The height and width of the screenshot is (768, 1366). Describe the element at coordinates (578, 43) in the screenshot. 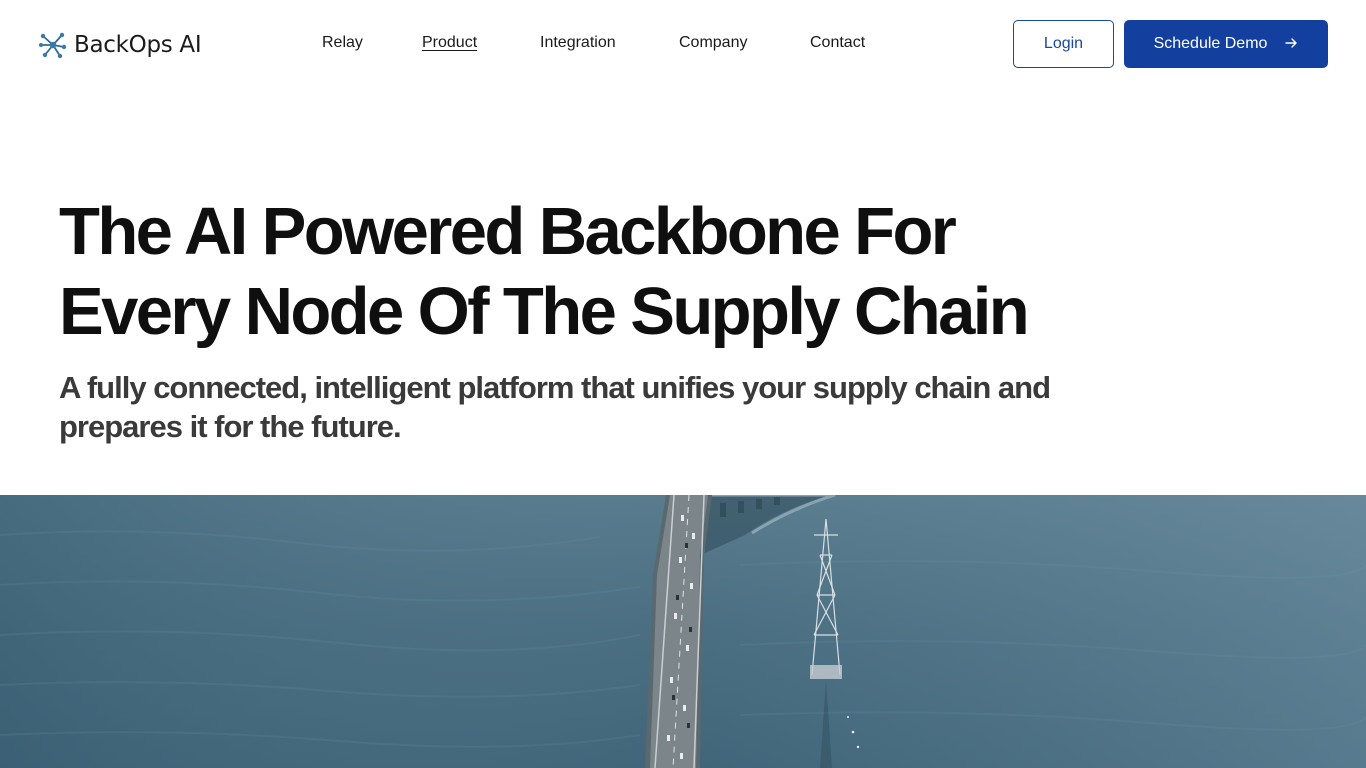

I see `nav-item-integration: Integration` at that location.